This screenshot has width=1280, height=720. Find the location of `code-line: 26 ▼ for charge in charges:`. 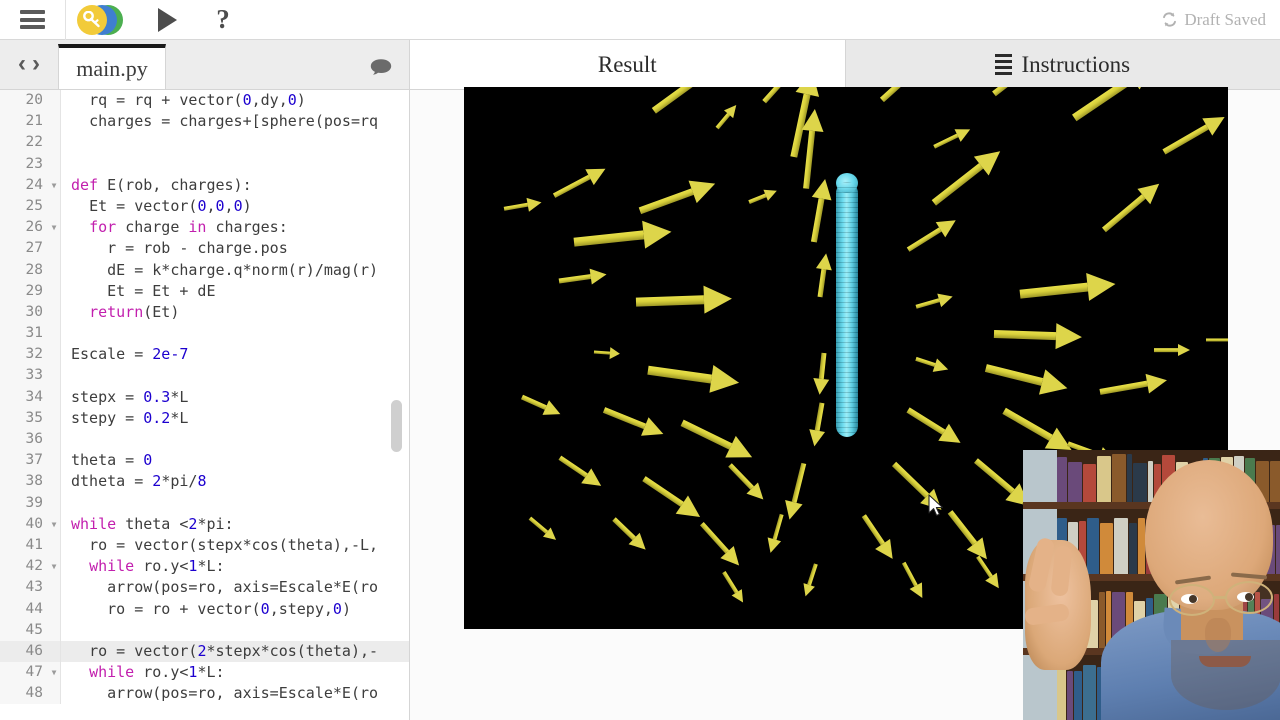

code-line: 26 ▼ for charge in charges: is located at coordinates (205, 228).